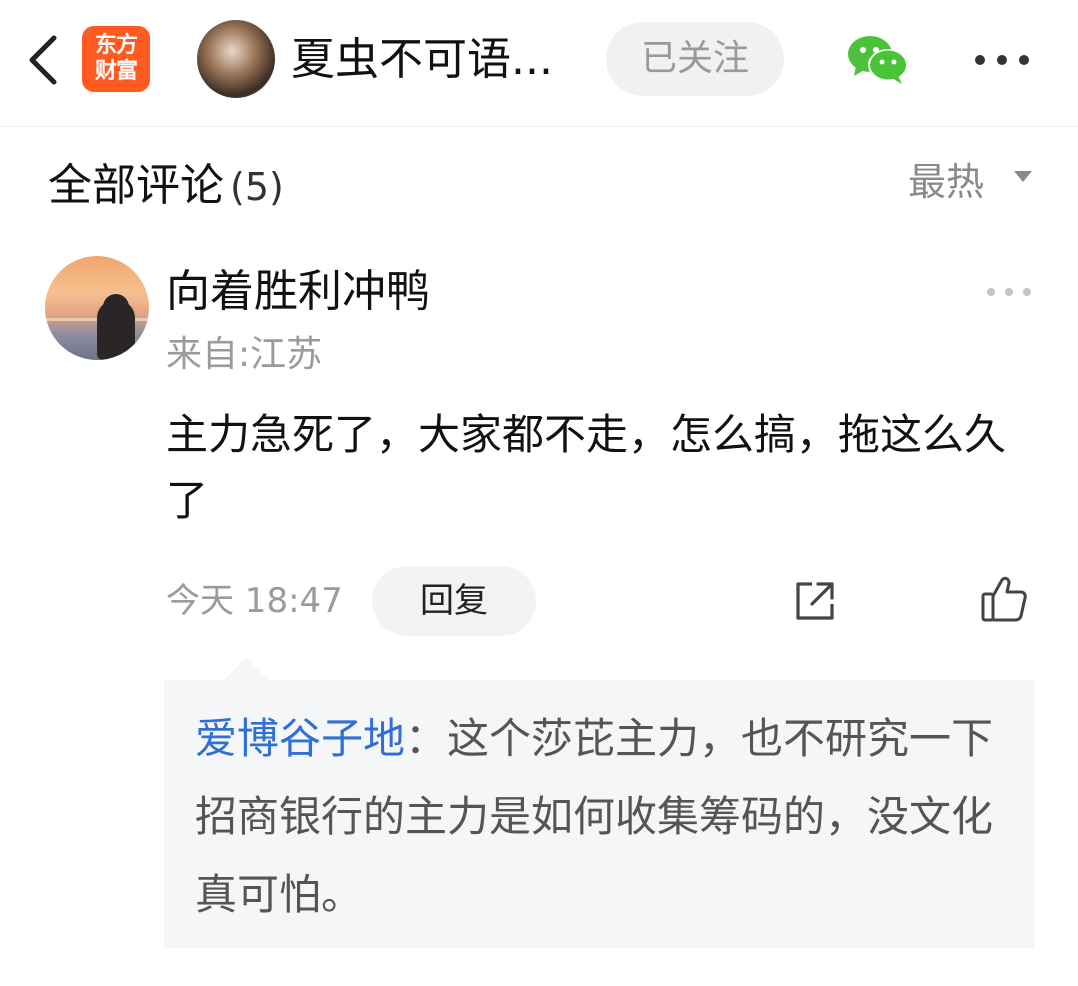 This screenshot has height=986, width=1078. I want to click on reply-author: 爱博谷子地, so click(300, 738).